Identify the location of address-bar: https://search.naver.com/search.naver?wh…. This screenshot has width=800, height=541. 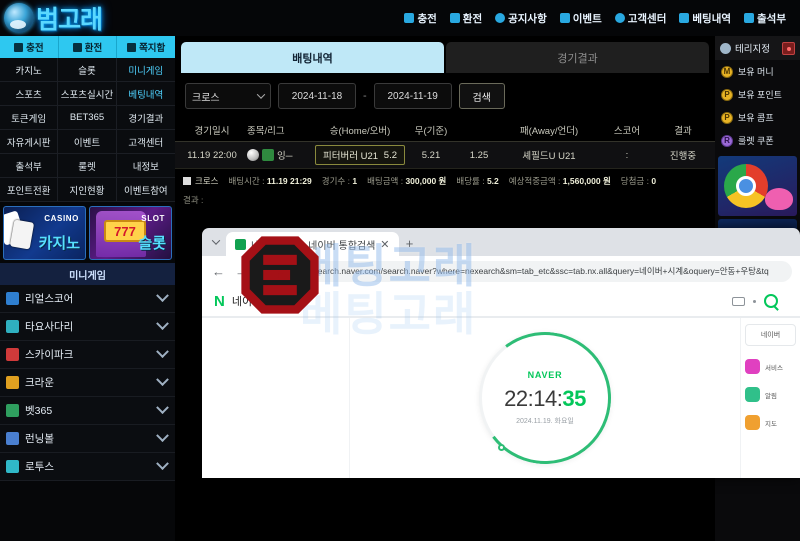
(535, 271).